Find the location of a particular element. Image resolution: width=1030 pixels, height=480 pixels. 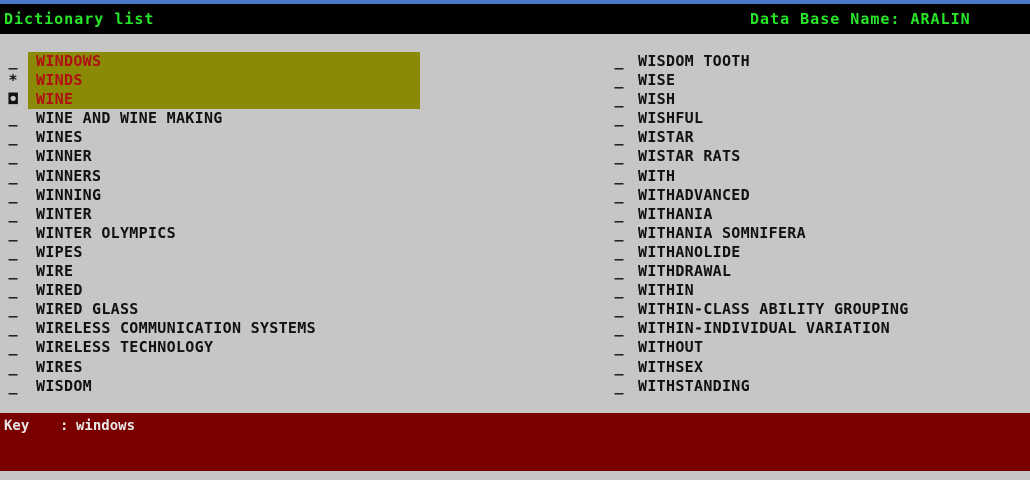

term-label: WINDS is located at coordinates (59, 80).